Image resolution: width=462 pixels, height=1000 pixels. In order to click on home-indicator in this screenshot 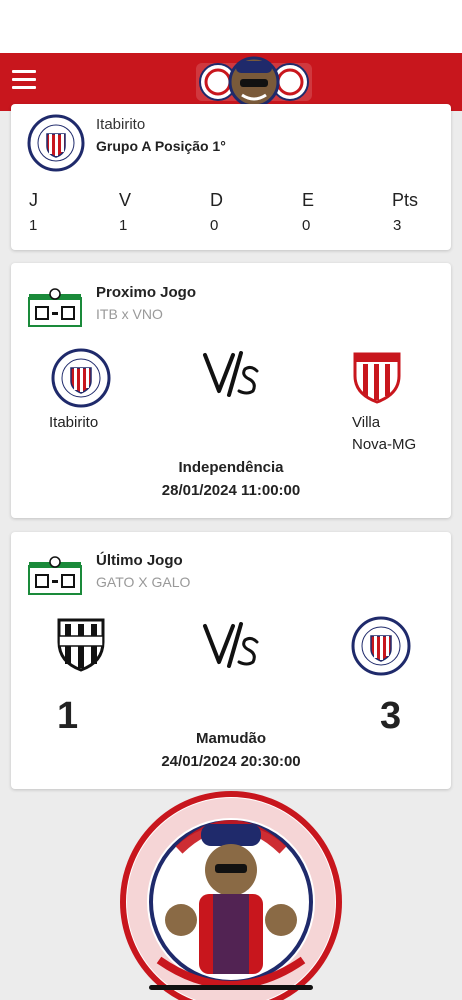, I will do `click(231, 987)`.